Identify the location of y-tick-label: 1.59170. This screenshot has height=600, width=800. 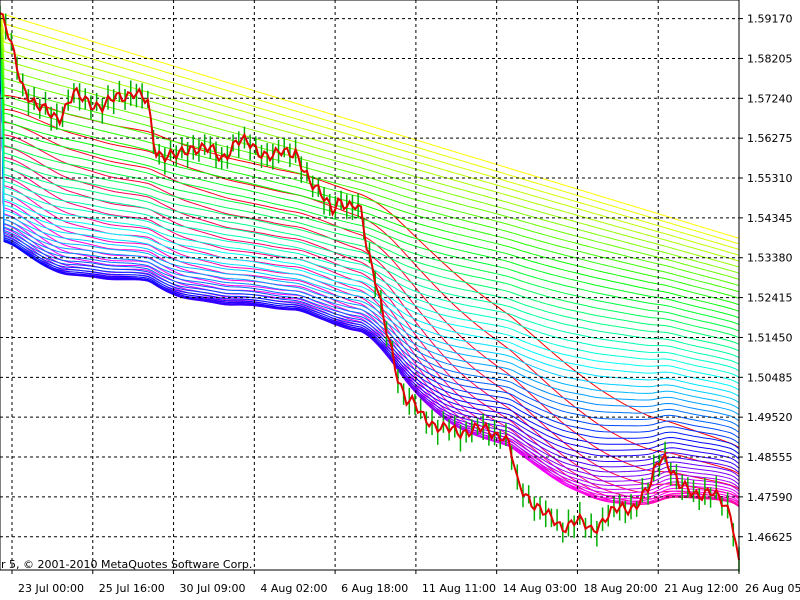
(770, 19).